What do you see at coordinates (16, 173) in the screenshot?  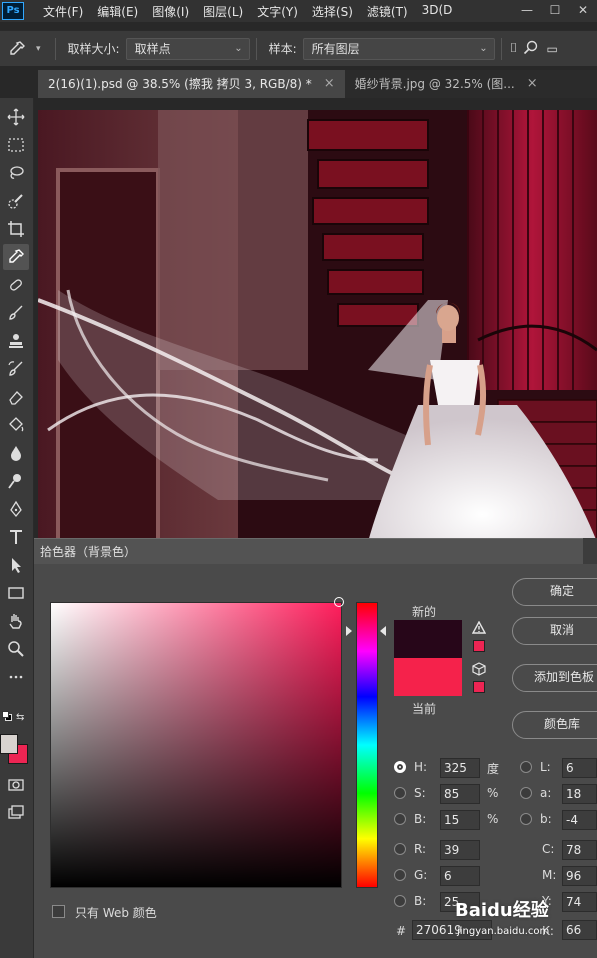 I see `lasso-tool` at bounding box center [16, 173].